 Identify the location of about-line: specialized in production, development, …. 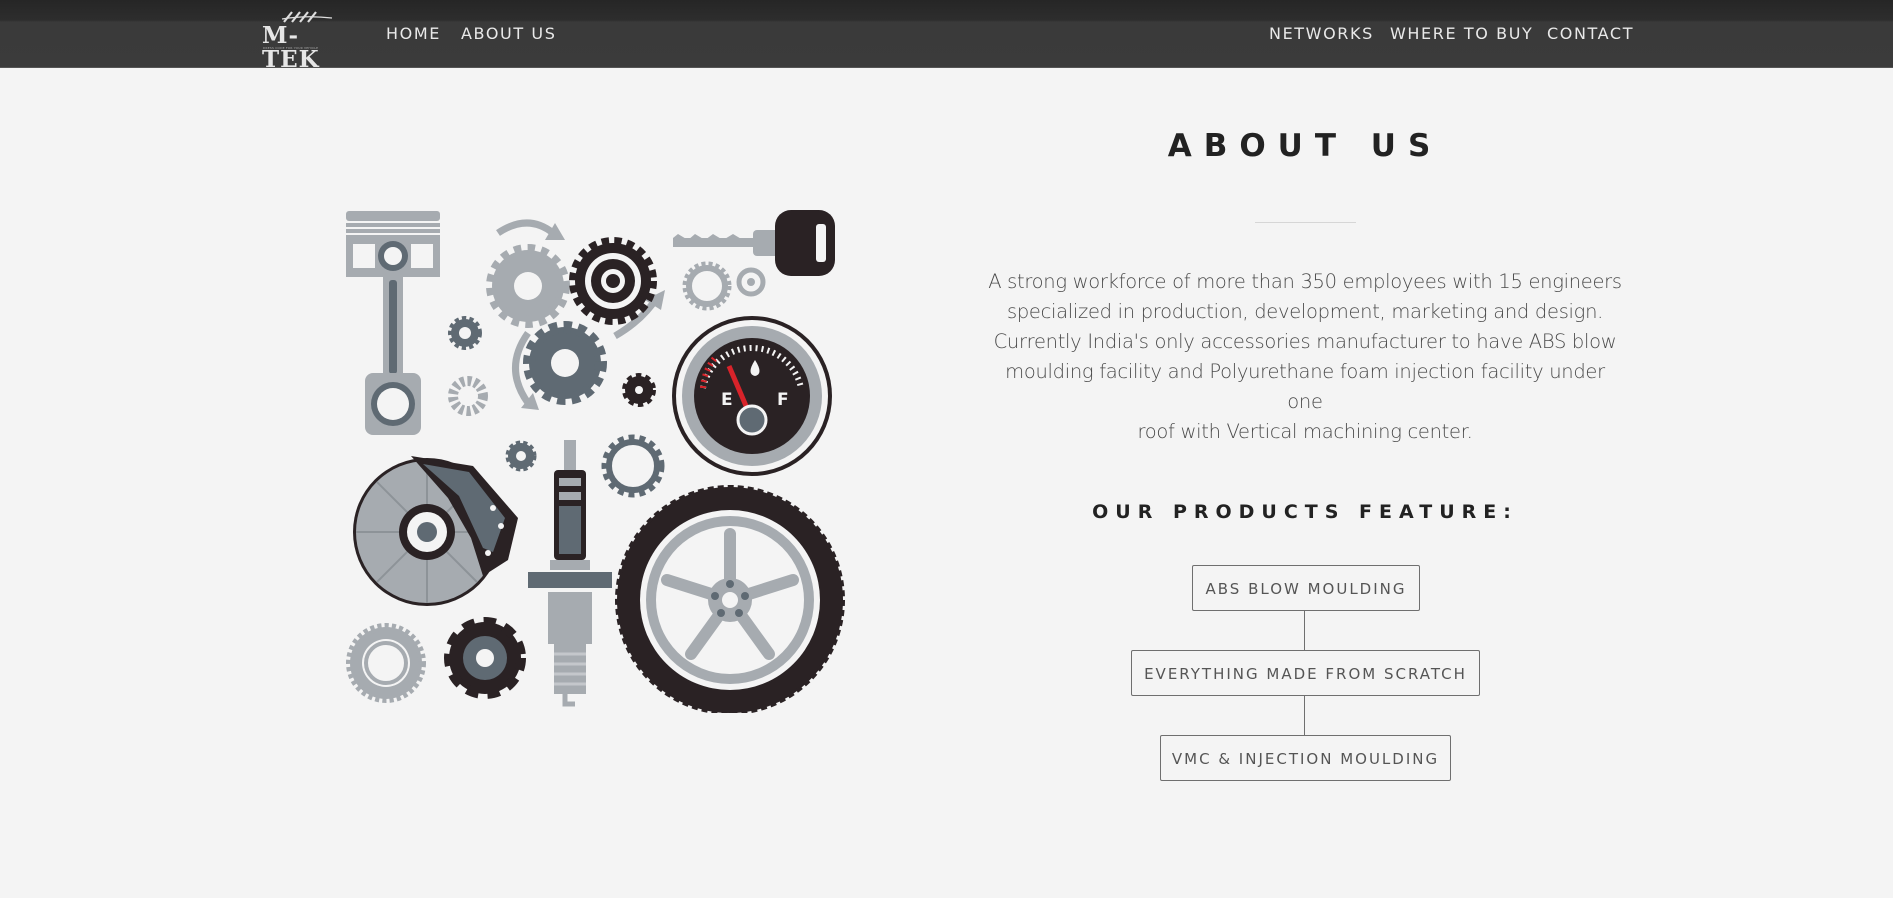
(1305, 311).